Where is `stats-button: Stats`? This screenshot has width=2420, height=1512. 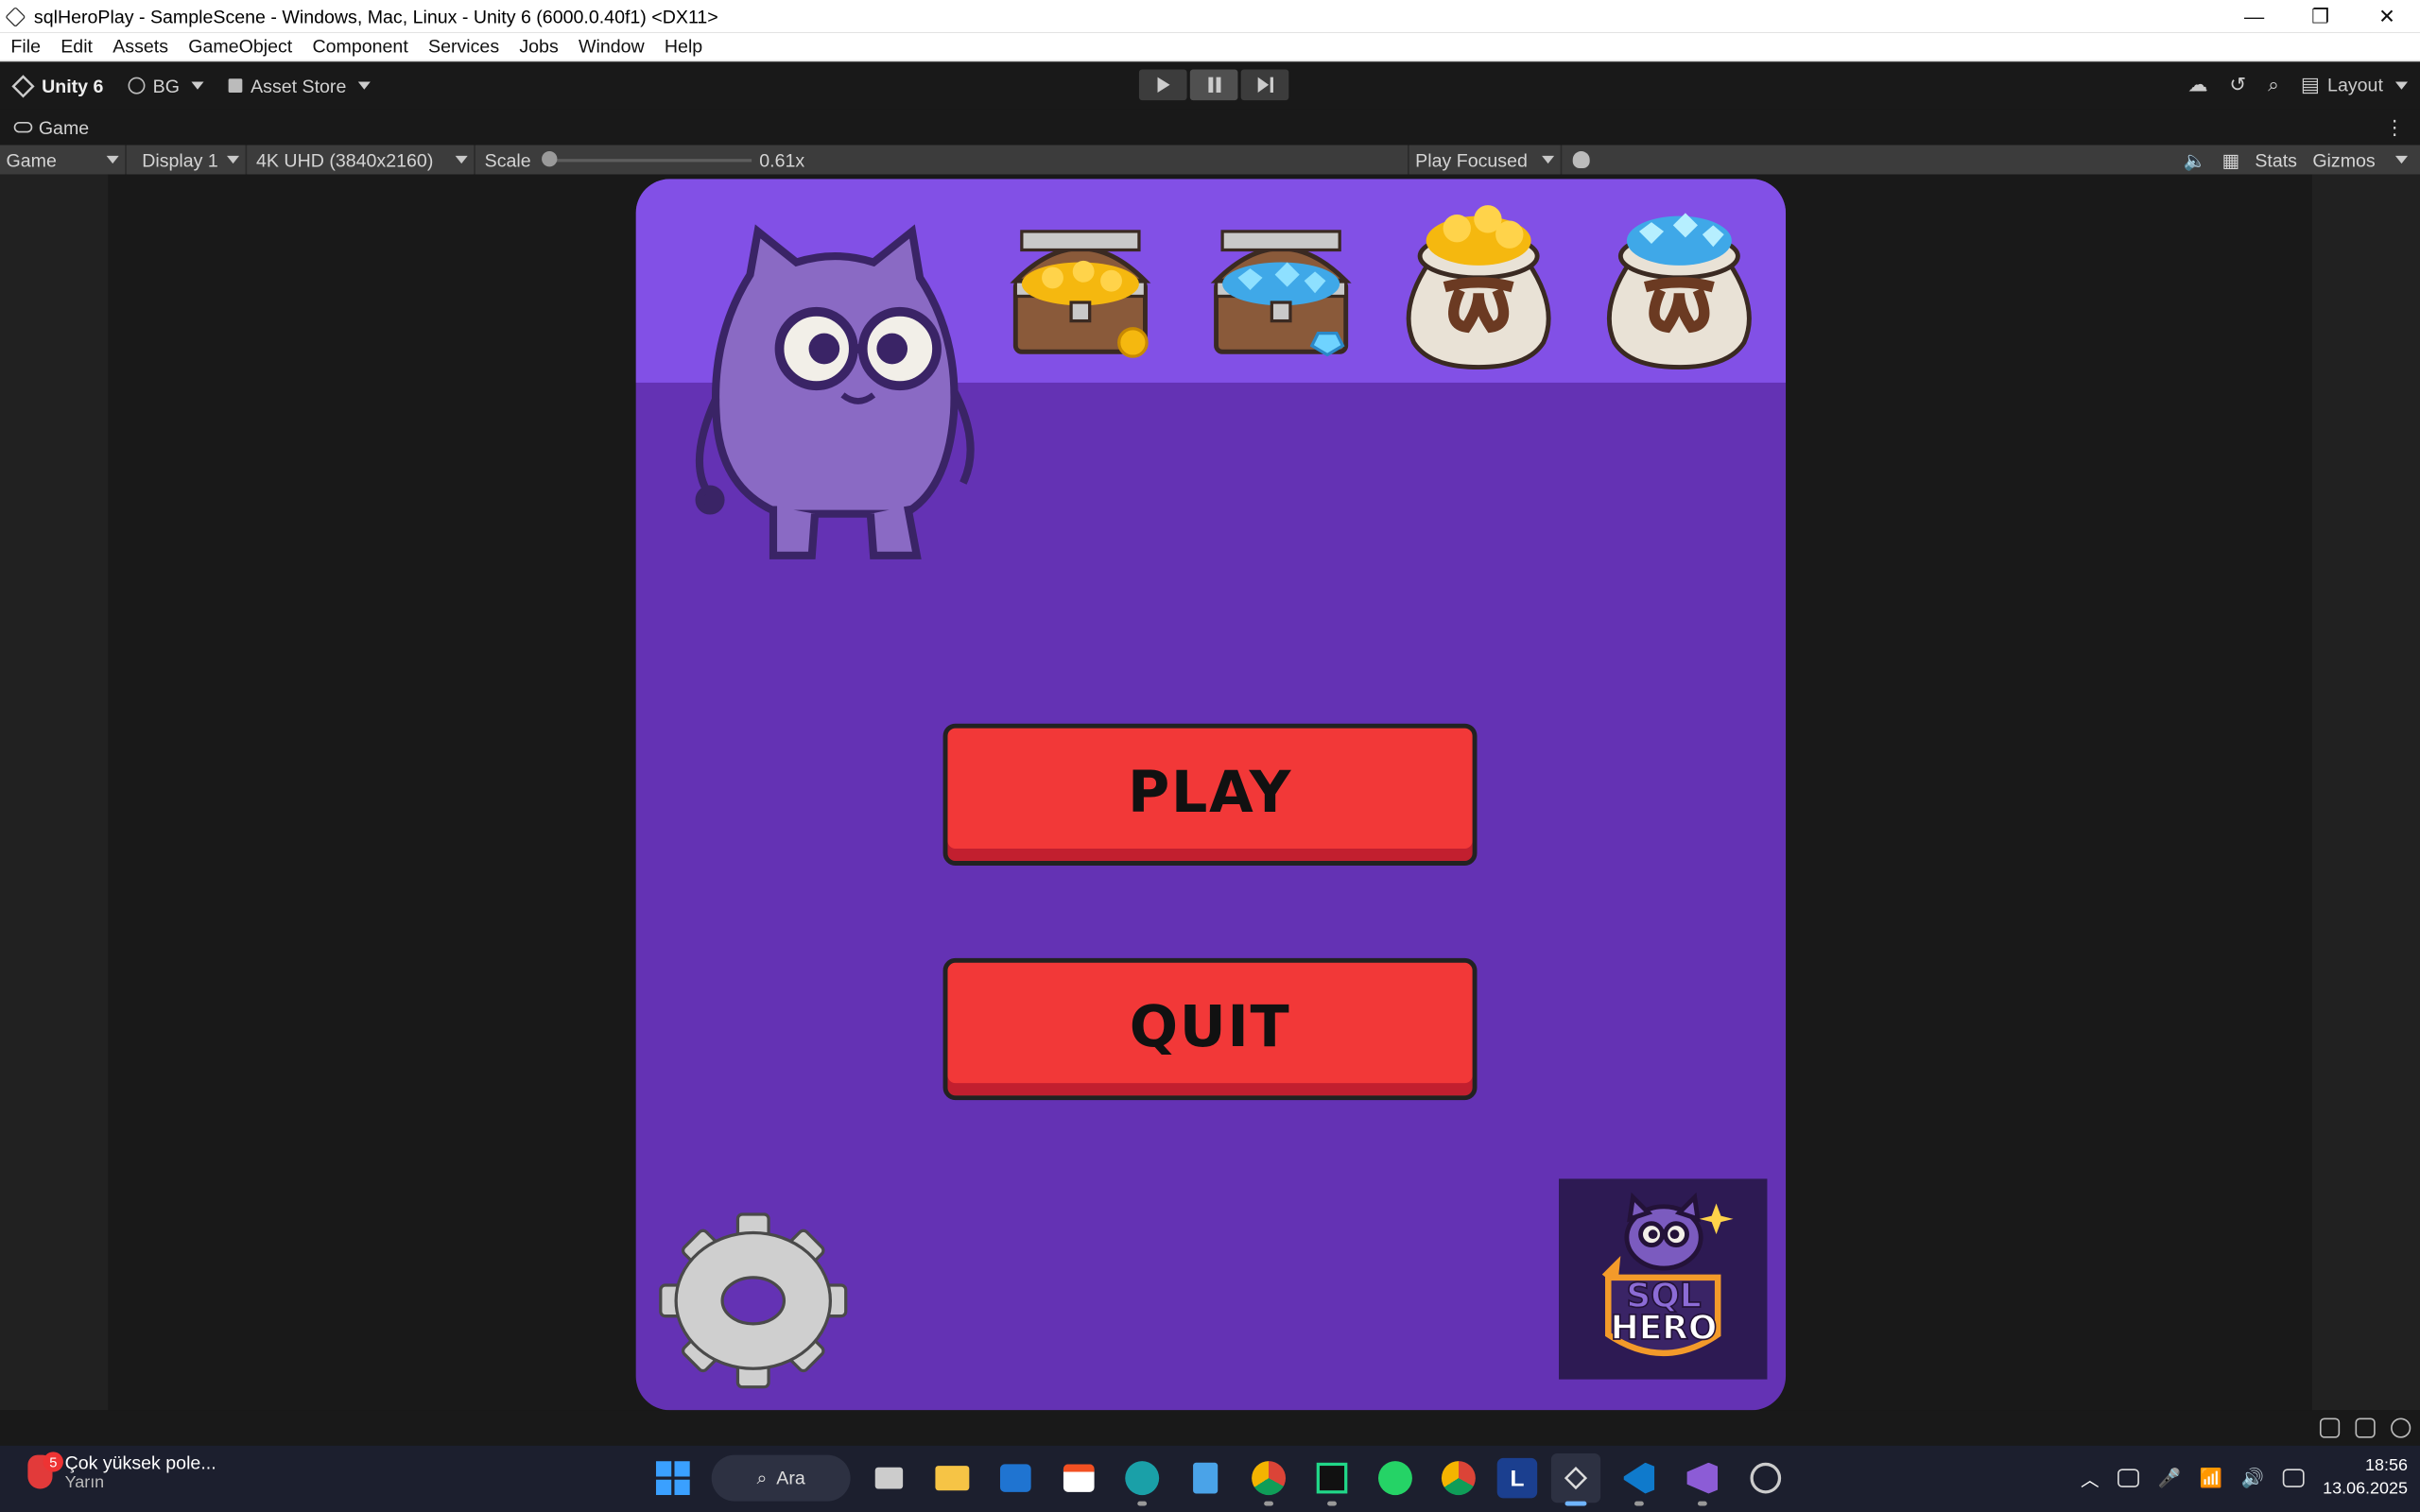
stats-button: Stats is located at coordinates (2276, 160).